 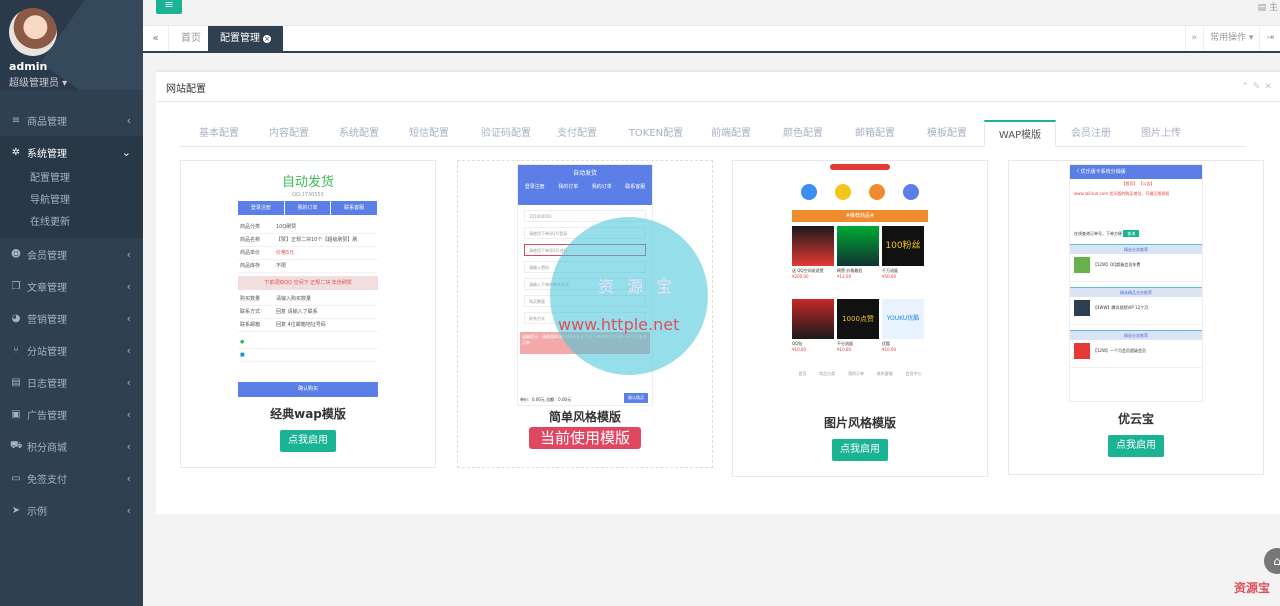 I want to click on image-icon: ▣, so click(x=16, y=414).